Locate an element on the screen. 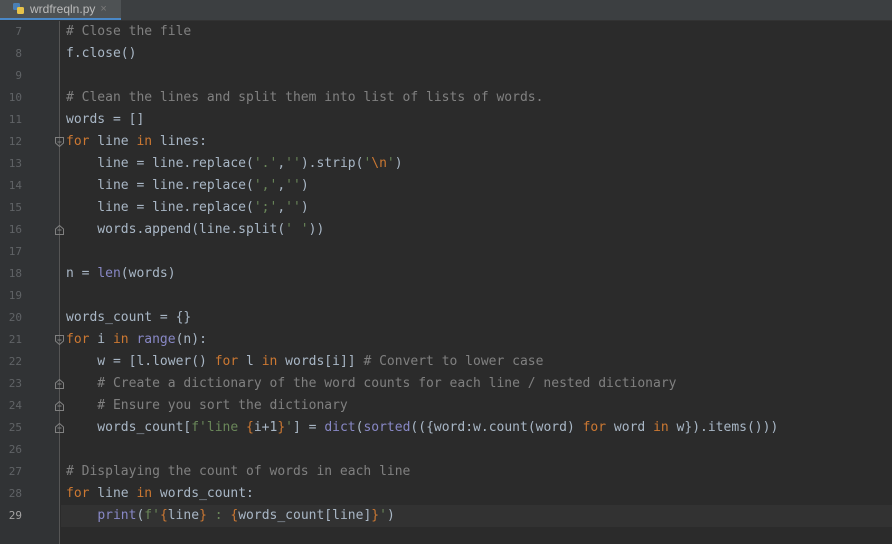 This screenshot has height=544, width=892. line-number: 26 is located at coordinates (15, 449).